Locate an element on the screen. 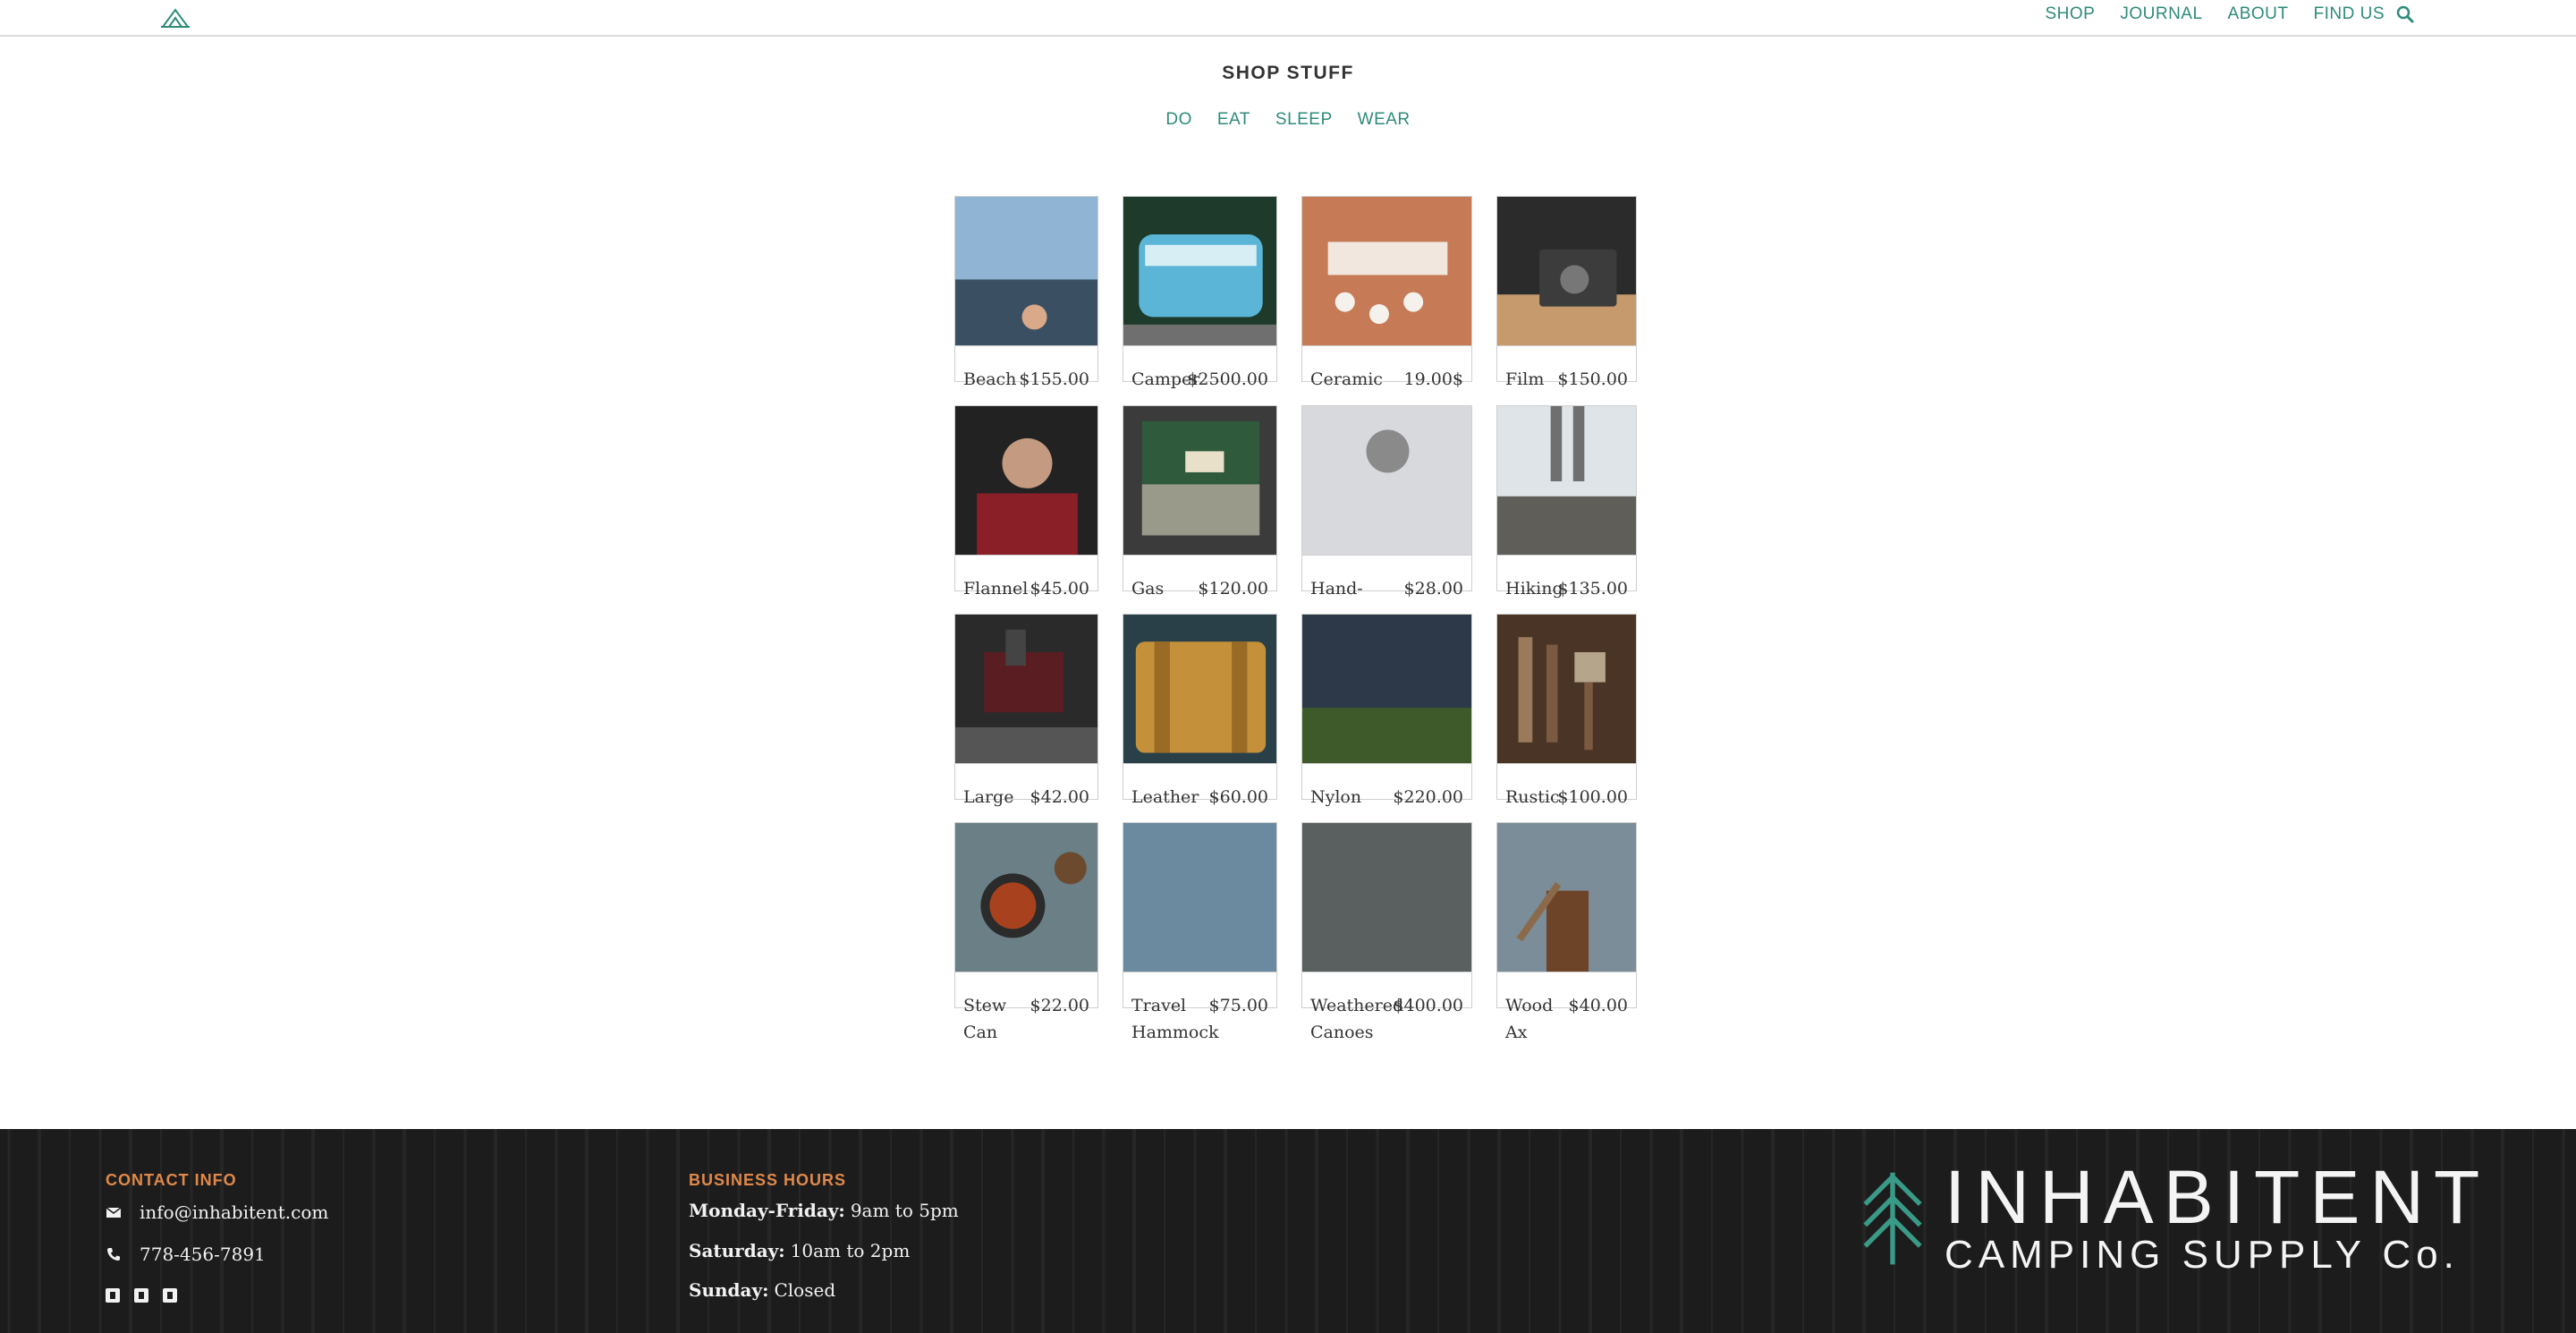 Image resolution: width=2576 pixels, height=1333 pixels. product-price: $60.00 is located at coordinates (1238, 797).